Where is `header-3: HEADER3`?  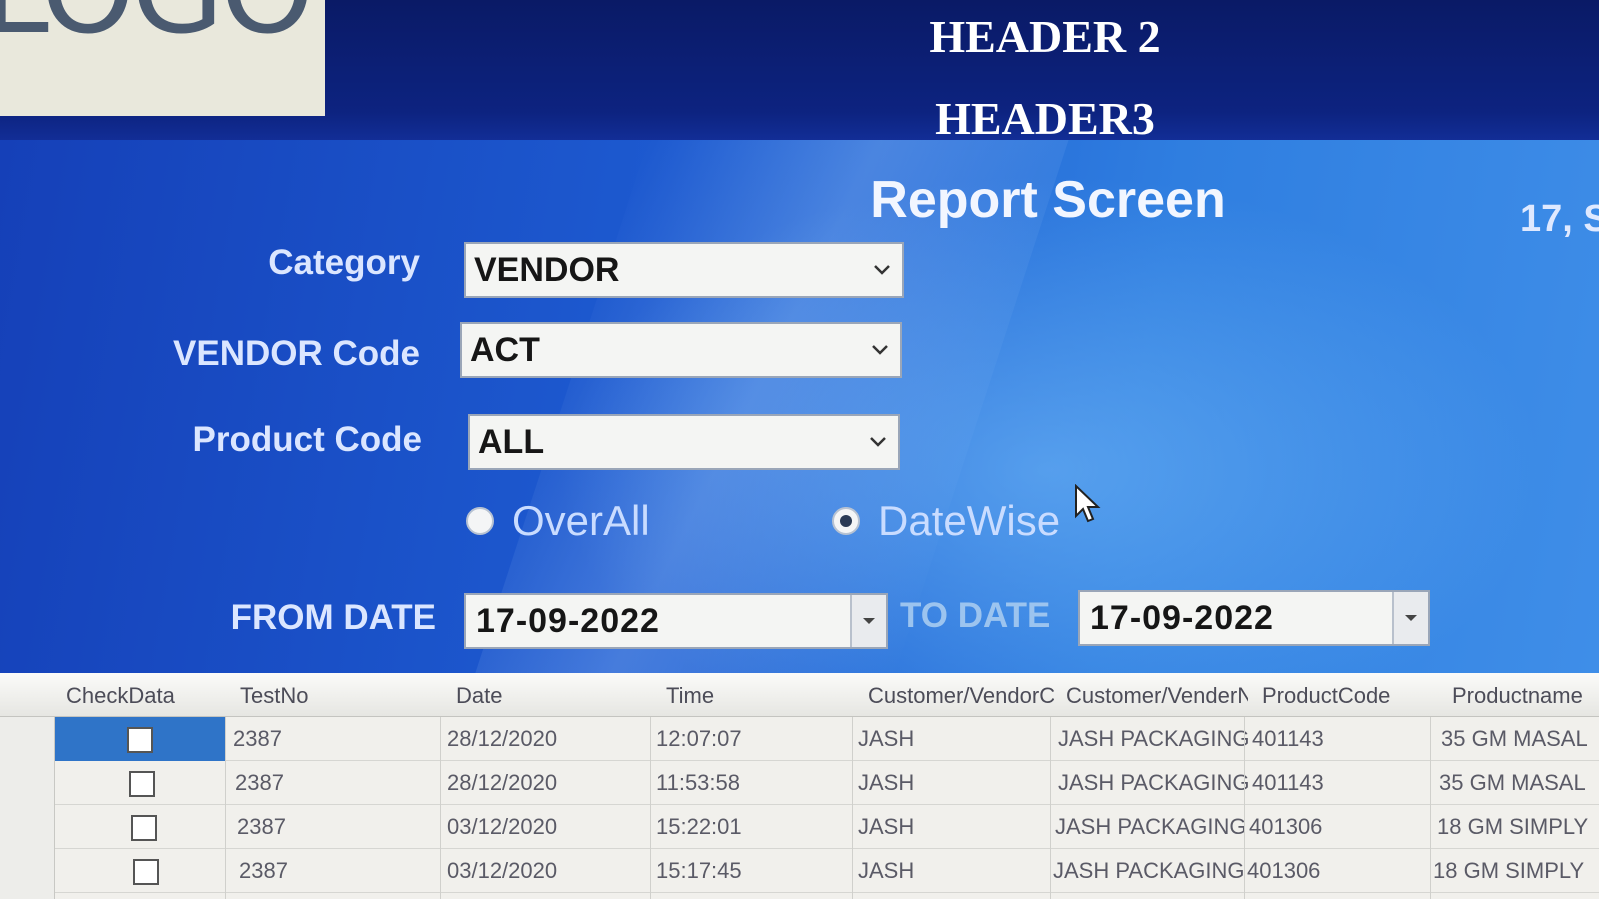 header-3: HEADER3 is located at coordinates (1045, 118).